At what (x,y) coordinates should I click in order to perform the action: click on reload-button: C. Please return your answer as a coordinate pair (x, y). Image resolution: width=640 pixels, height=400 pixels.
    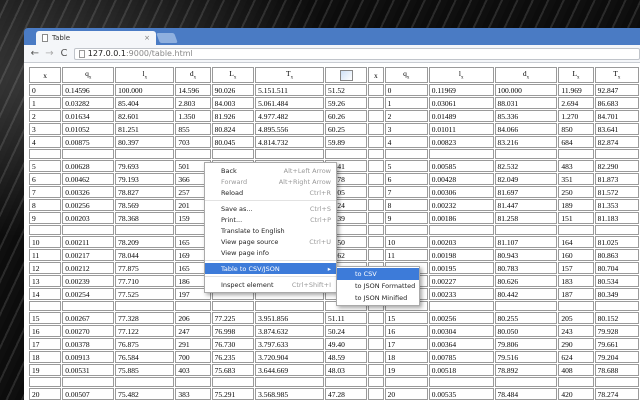
    Looking at the image, I should click on (64, 53).